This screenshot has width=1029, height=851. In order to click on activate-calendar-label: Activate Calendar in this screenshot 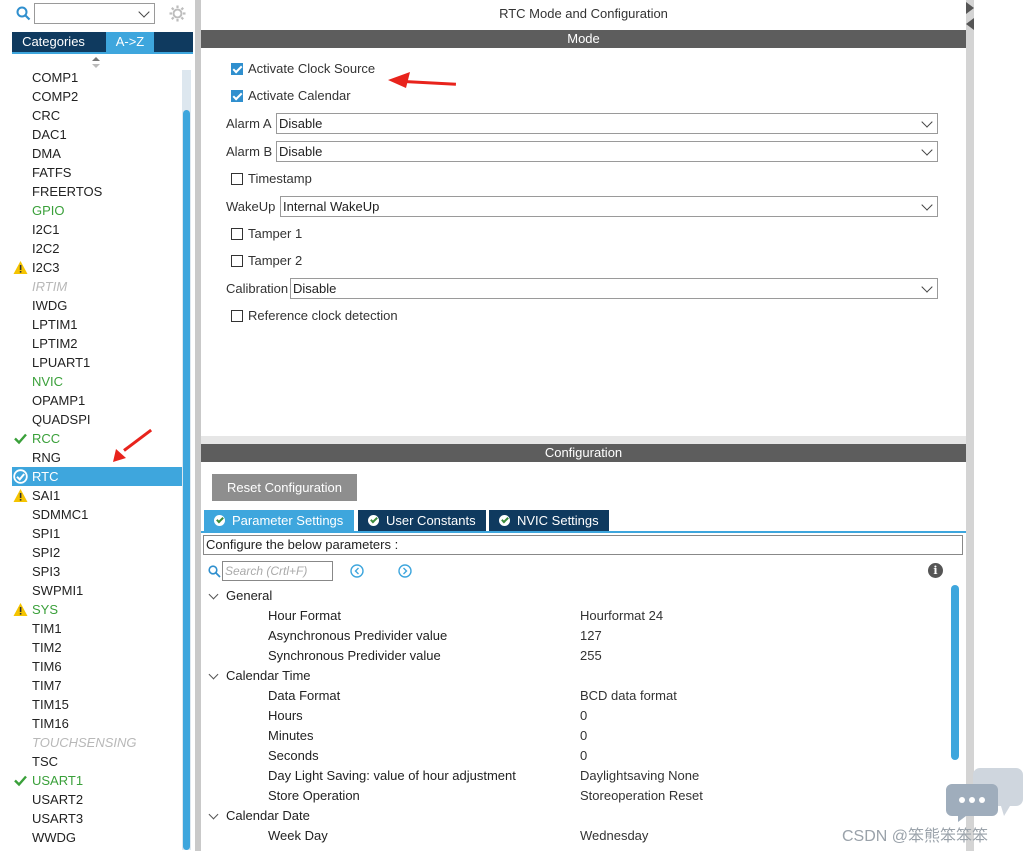, I will do `click(299, 95)`.